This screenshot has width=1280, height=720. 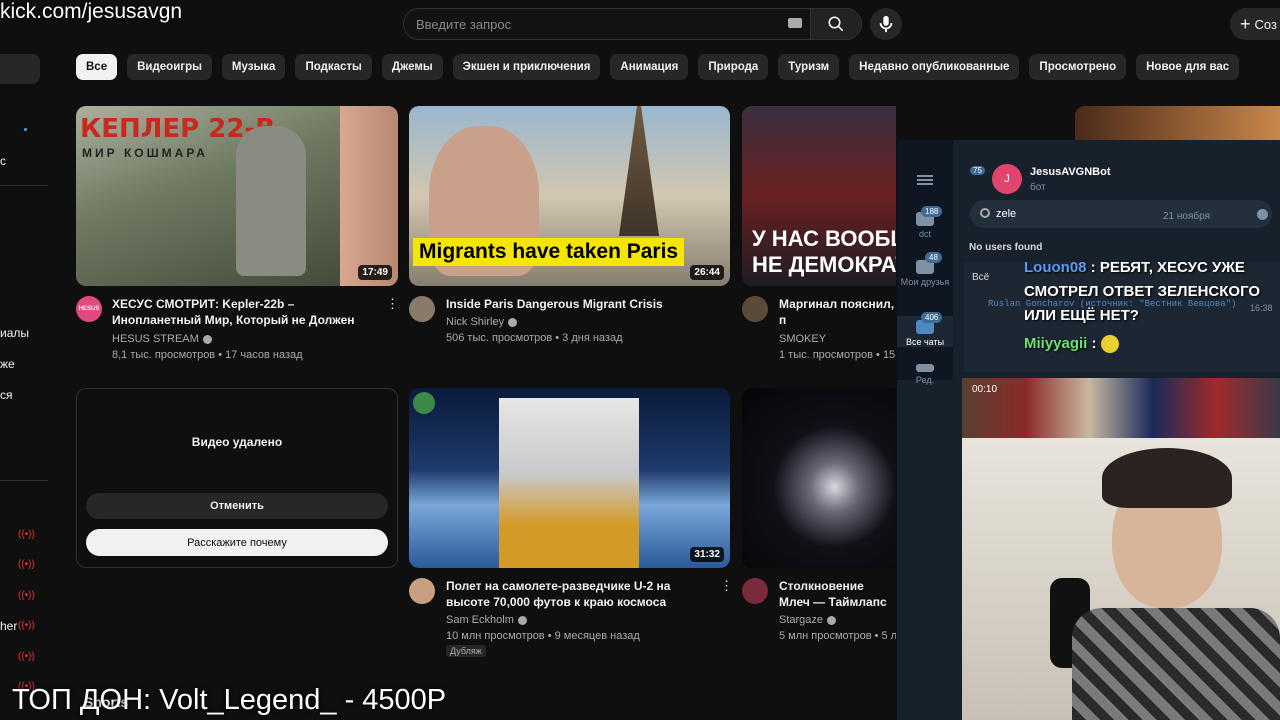 I want to click on chip-nature: Природа, so click(x=733, y=67).